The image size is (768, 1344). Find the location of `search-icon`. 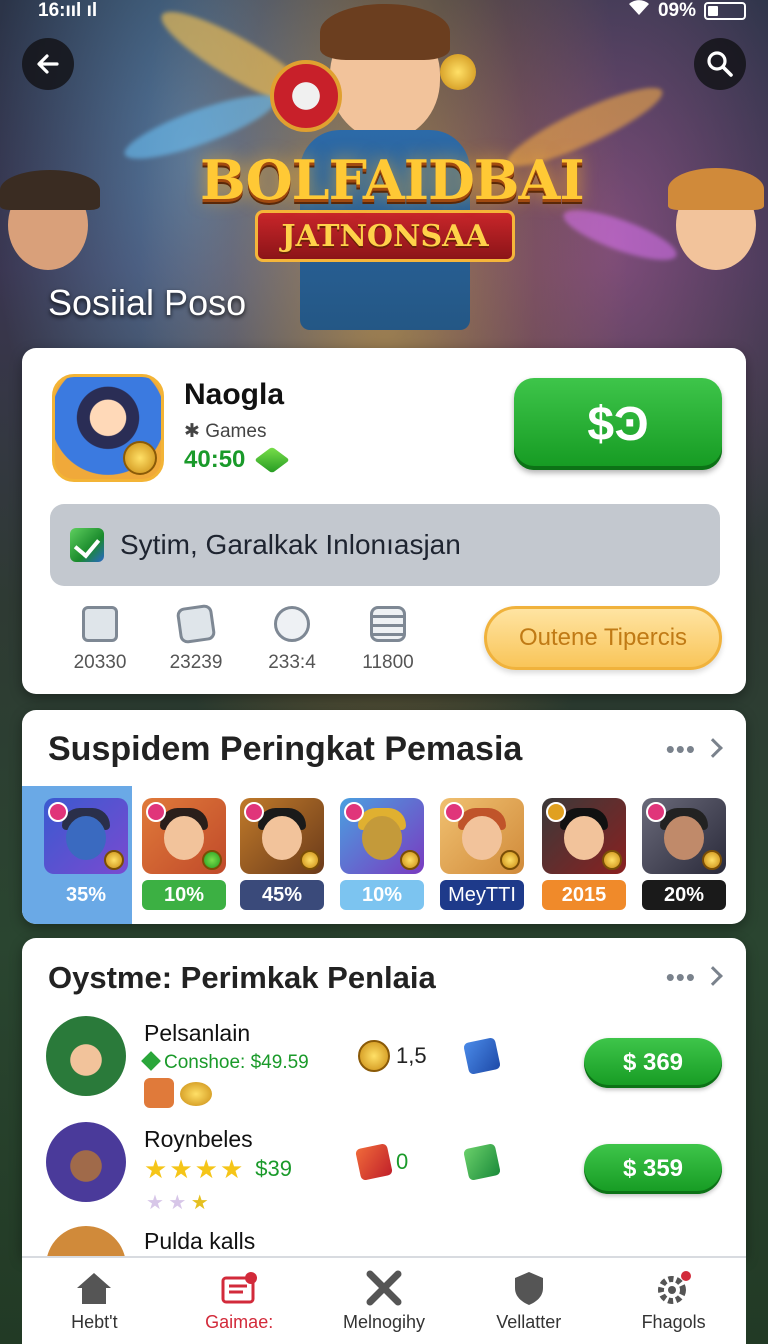

search-icon is located at coordinates (720, 64).